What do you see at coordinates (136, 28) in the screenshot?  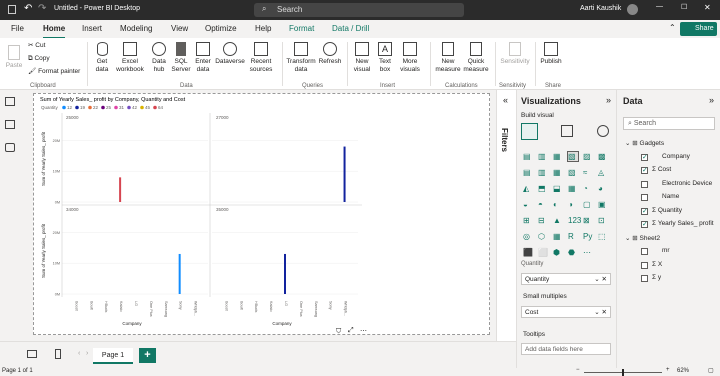 I see `tab-modeling: Modeling` at bounding box center [136, 28].